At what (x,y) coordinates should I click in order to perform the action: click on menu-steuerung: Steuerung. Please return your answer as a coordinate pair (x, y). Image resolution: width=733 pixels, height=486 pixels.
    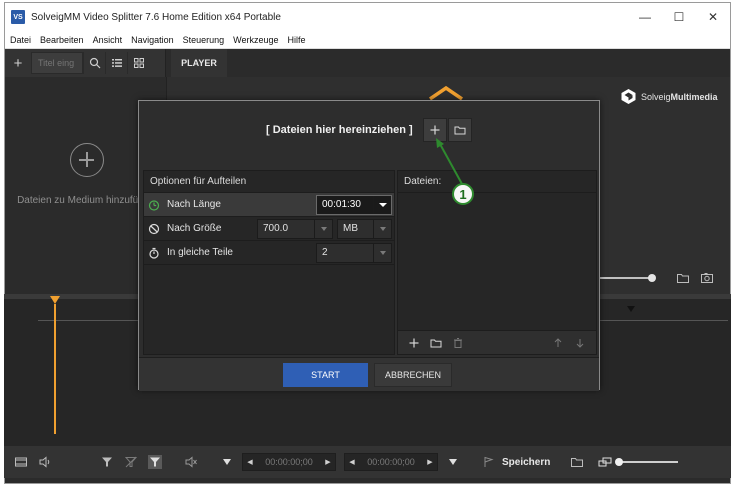
    Looking at the image, I should click on (204, 40).